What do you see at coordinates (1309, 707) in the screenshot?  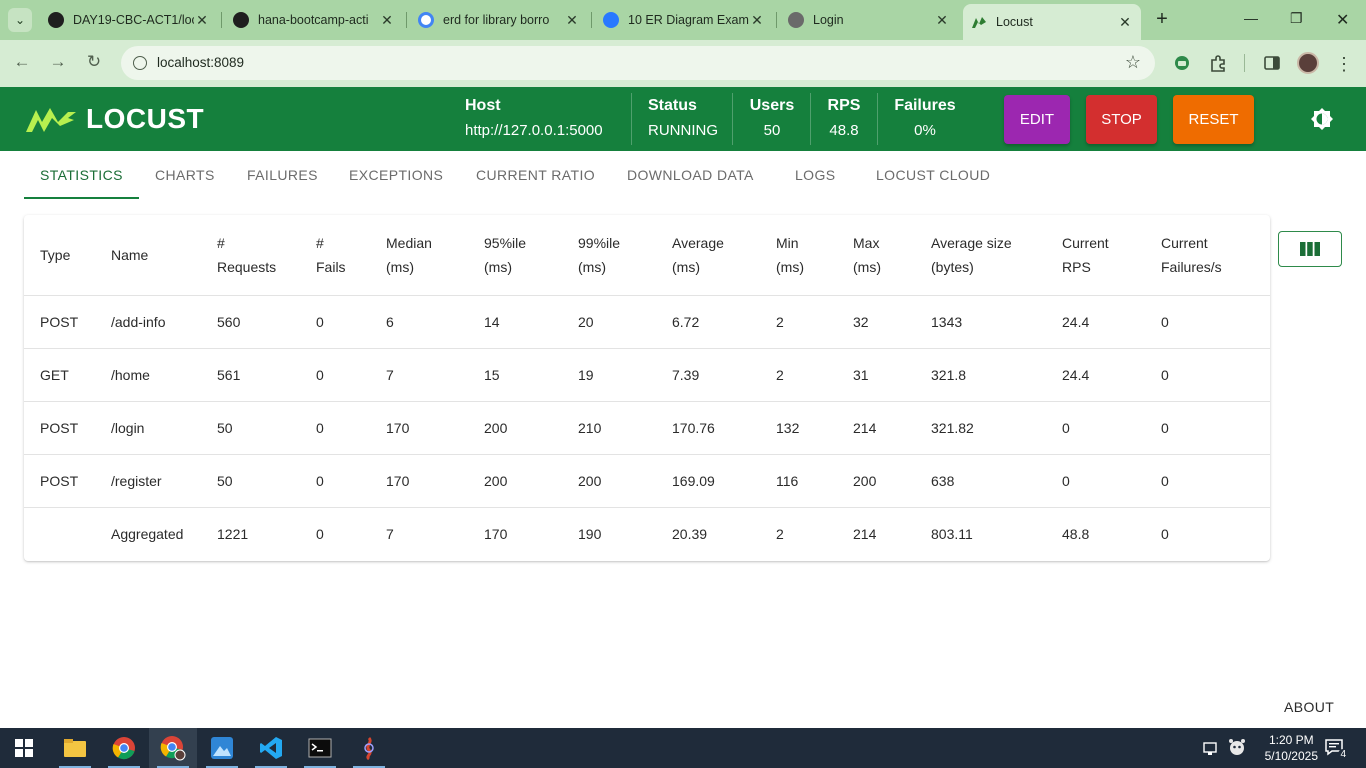 I see `about-link: ABOUT` at bounding box center [1309, 707].